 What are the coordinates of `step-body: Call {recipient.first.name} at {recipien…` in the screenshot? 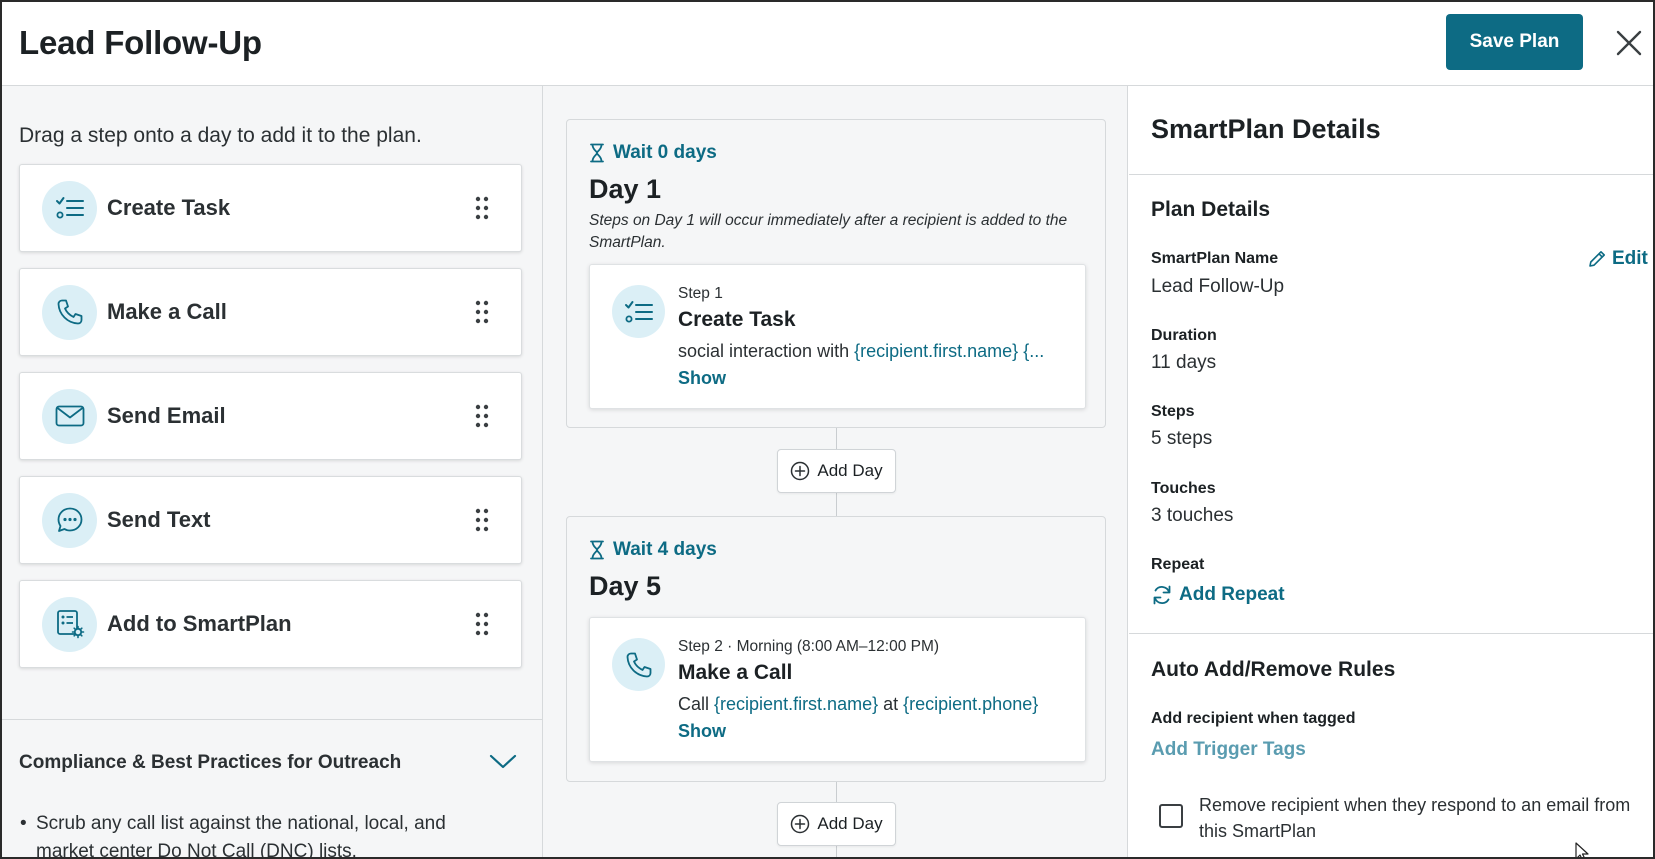 It's located at (878, 704).